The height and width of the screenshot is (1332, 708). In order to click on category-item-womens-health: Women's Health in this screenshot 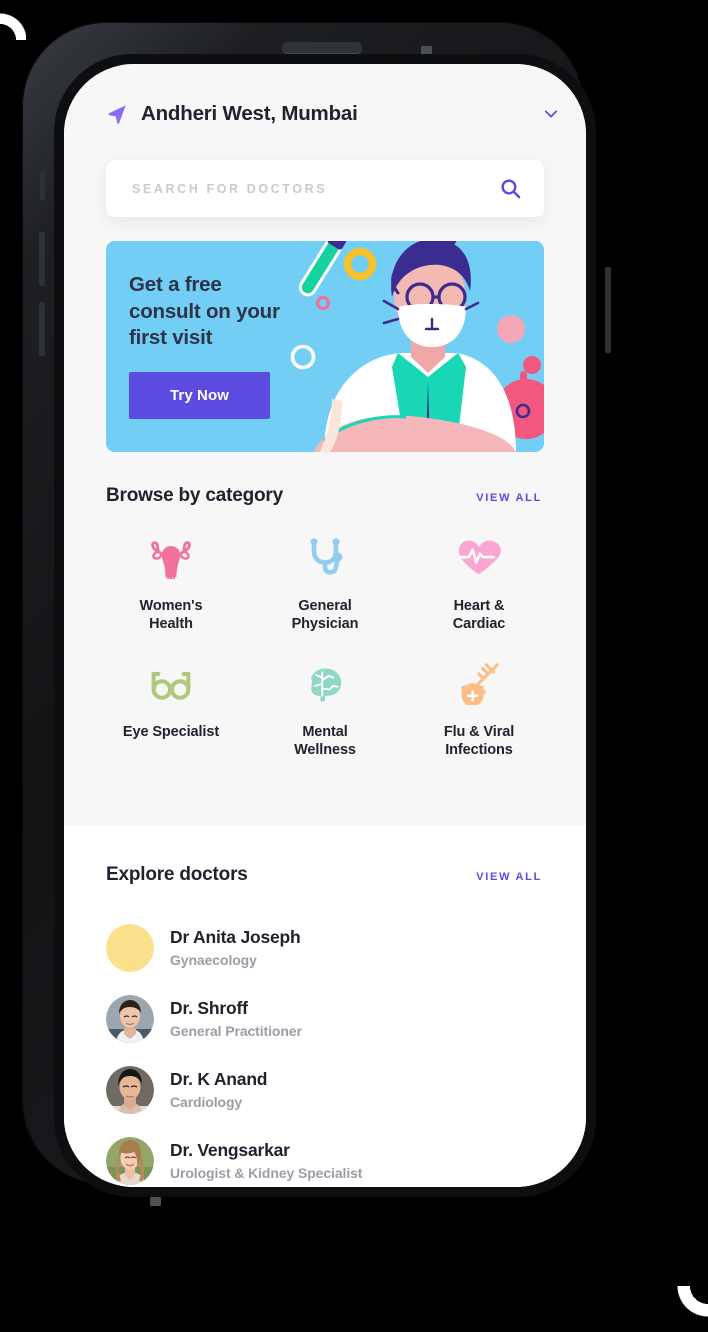, I will do `click(171, 584)`.